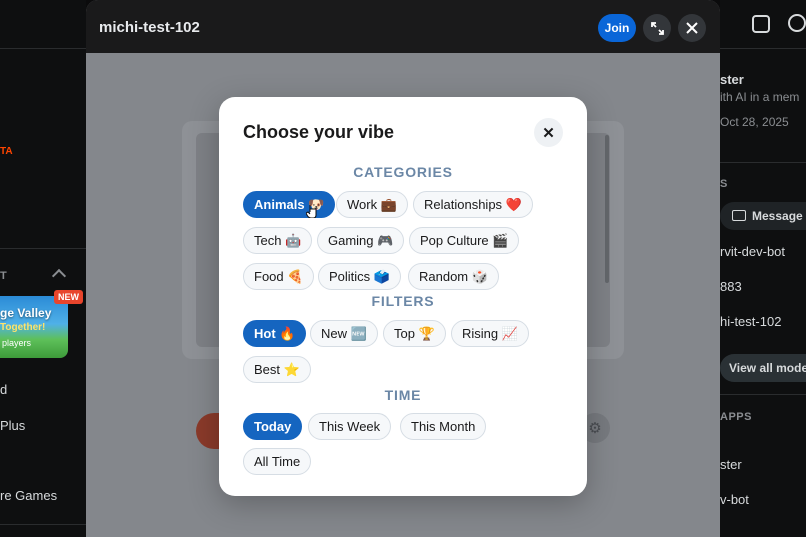 This screenshot has width=806, height=537. I want to click on chevron-up-icon, so click(59, 276).